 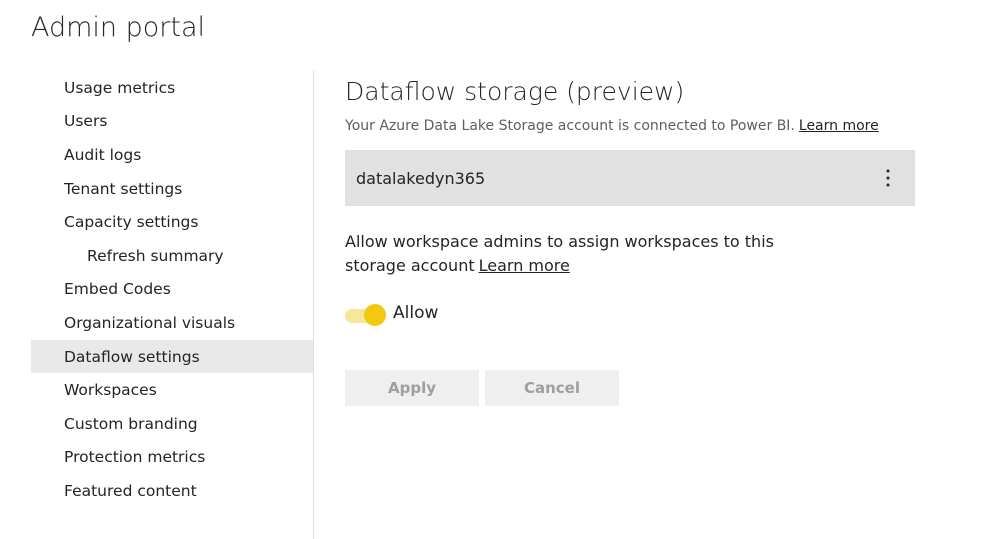 What do you see at coordinates (172, 155) in the screenshot?
I see `sidebar-item-audit-logs: Audit logs` at bounding box center [172, 155].